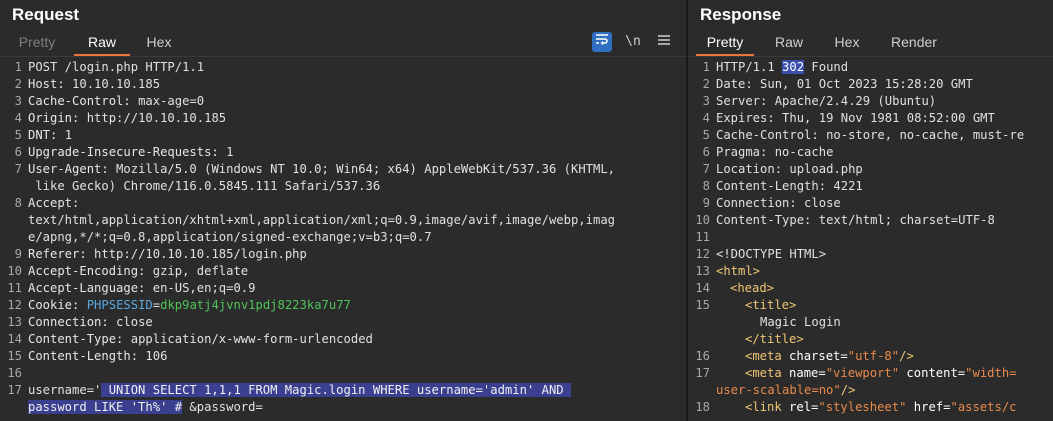 This screenshot has height=421, width=1053. Describe the element at coordinates (131, 288) in the screenshot. I see `request-line: 11 Accept-Language: en-US,en;q=0.9` at that location.